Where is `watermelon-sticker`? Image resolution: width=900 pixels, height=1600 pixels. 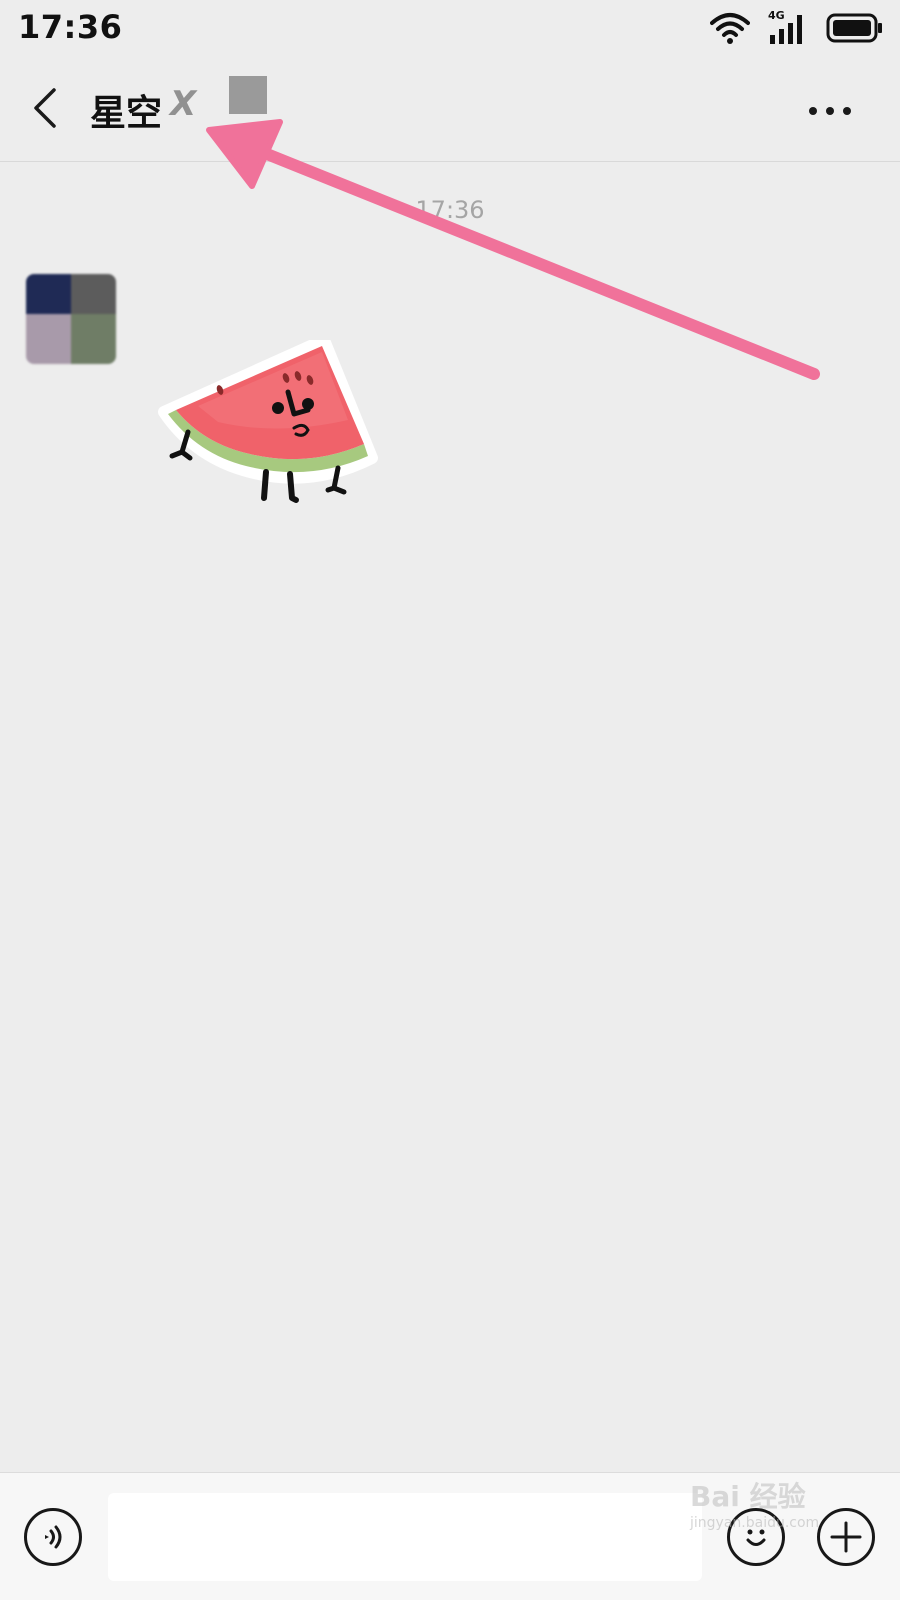 watermelon-sticker is located at coordinates (273, 427).